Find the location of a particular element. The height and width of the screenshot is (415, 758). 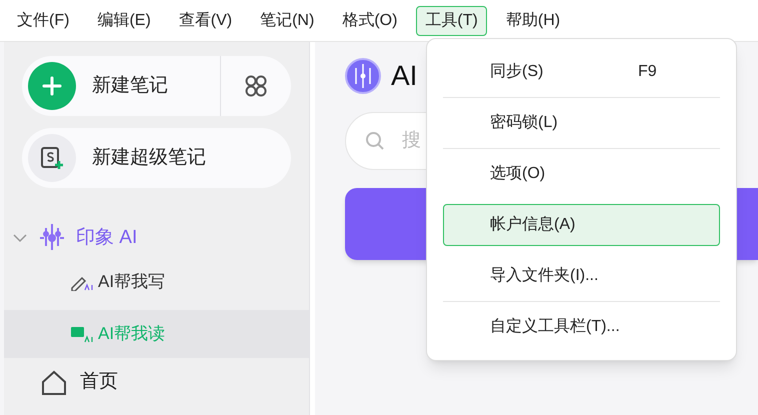

menu-option-label: 选项(O) is located at coordinates (518, 174).